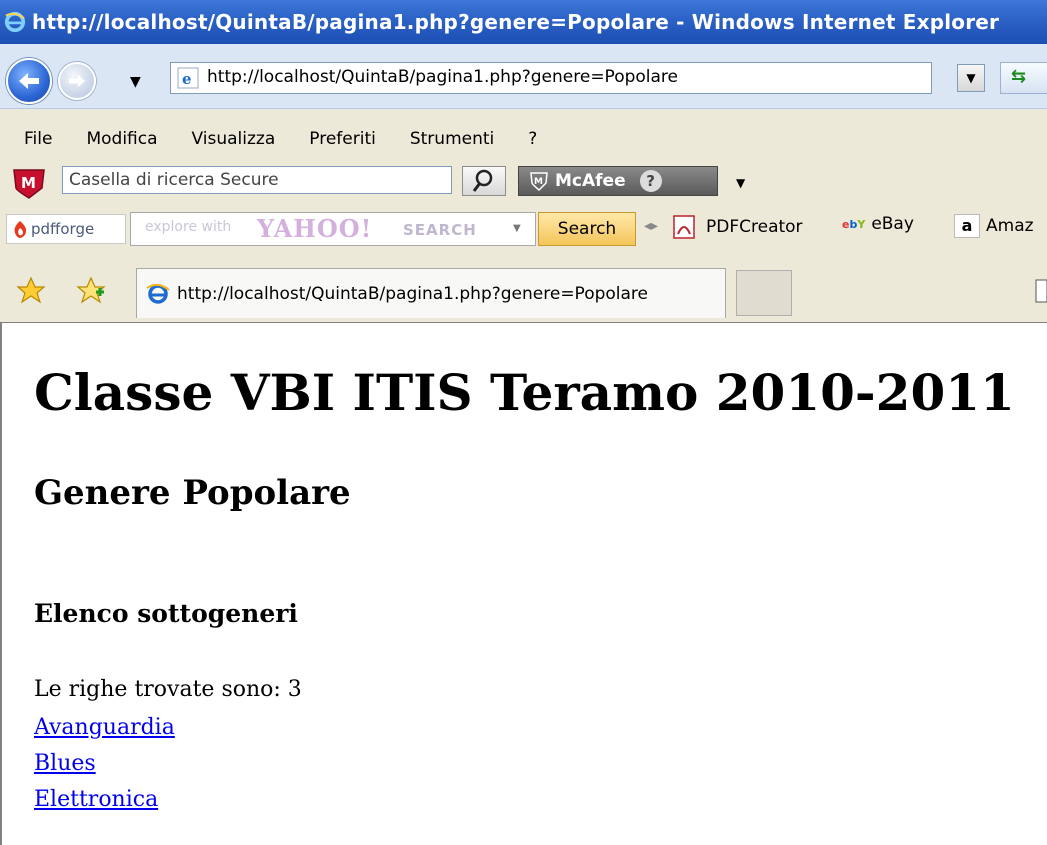 This screenshot has height=845, width=1047. What do you see at coordinates (1010, 226) in the screenshot?
I see `amazon-label: Amaz` at bounding box center [1010, 226].